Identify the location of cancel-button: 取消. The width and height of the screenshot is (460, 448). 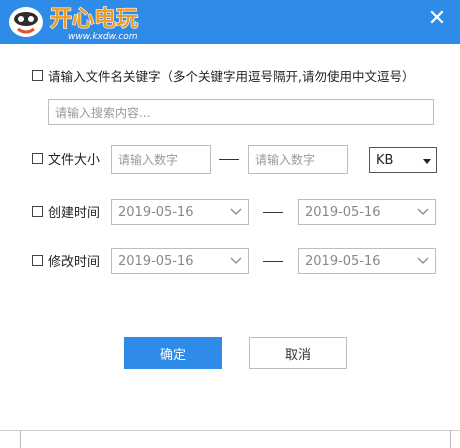
(298, 353).